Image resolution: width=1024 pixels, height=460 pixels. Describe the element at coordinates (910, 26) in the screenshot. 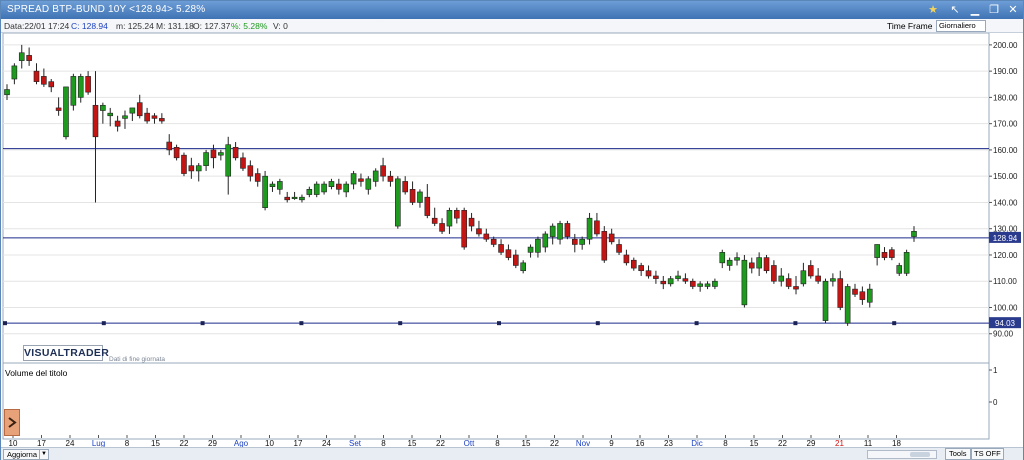

I see `timeframe-label: Time Frame` at that location.